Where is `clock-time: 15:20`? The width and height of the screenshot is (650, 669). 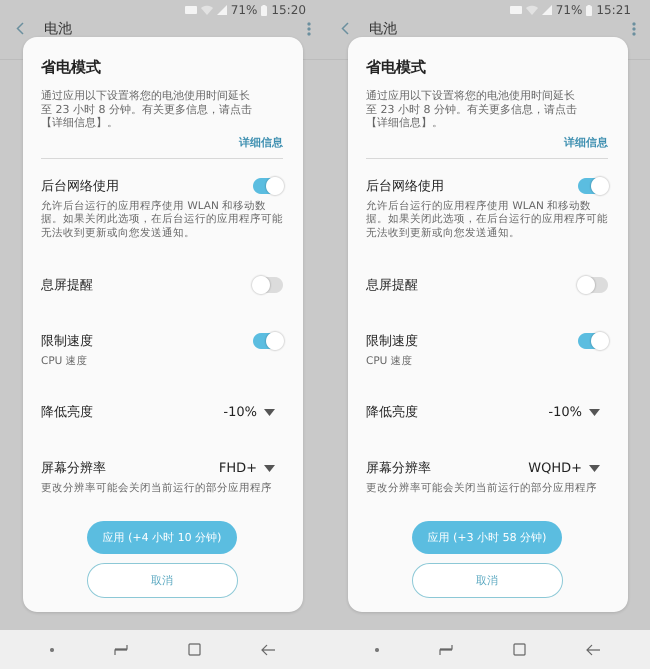
clock-time: 15:20 is located at coordinates (288, 10).